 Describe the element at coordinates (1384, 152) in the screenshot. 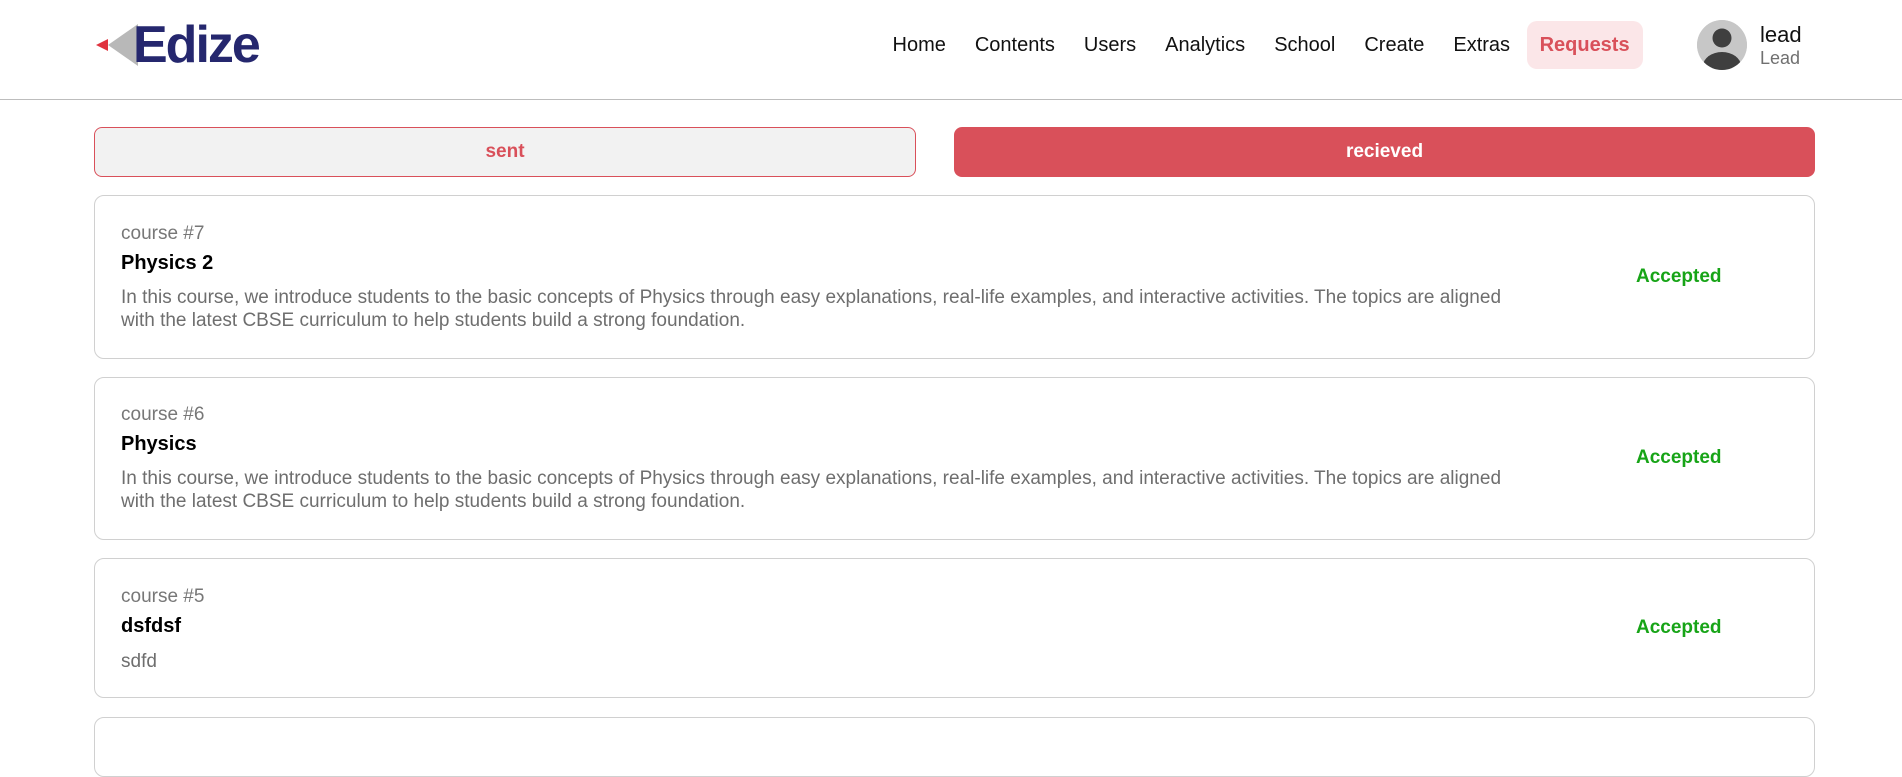

I see `tab-received: recieved` at that location.